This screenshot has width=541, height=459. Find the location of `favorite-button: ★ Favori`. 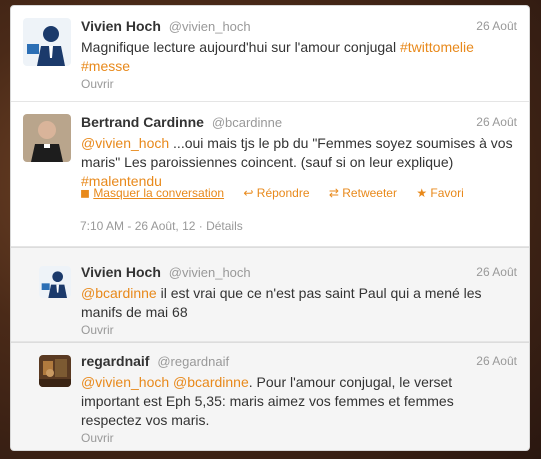

favorite-button: ★ Favori is located at coordinates (439, 193).